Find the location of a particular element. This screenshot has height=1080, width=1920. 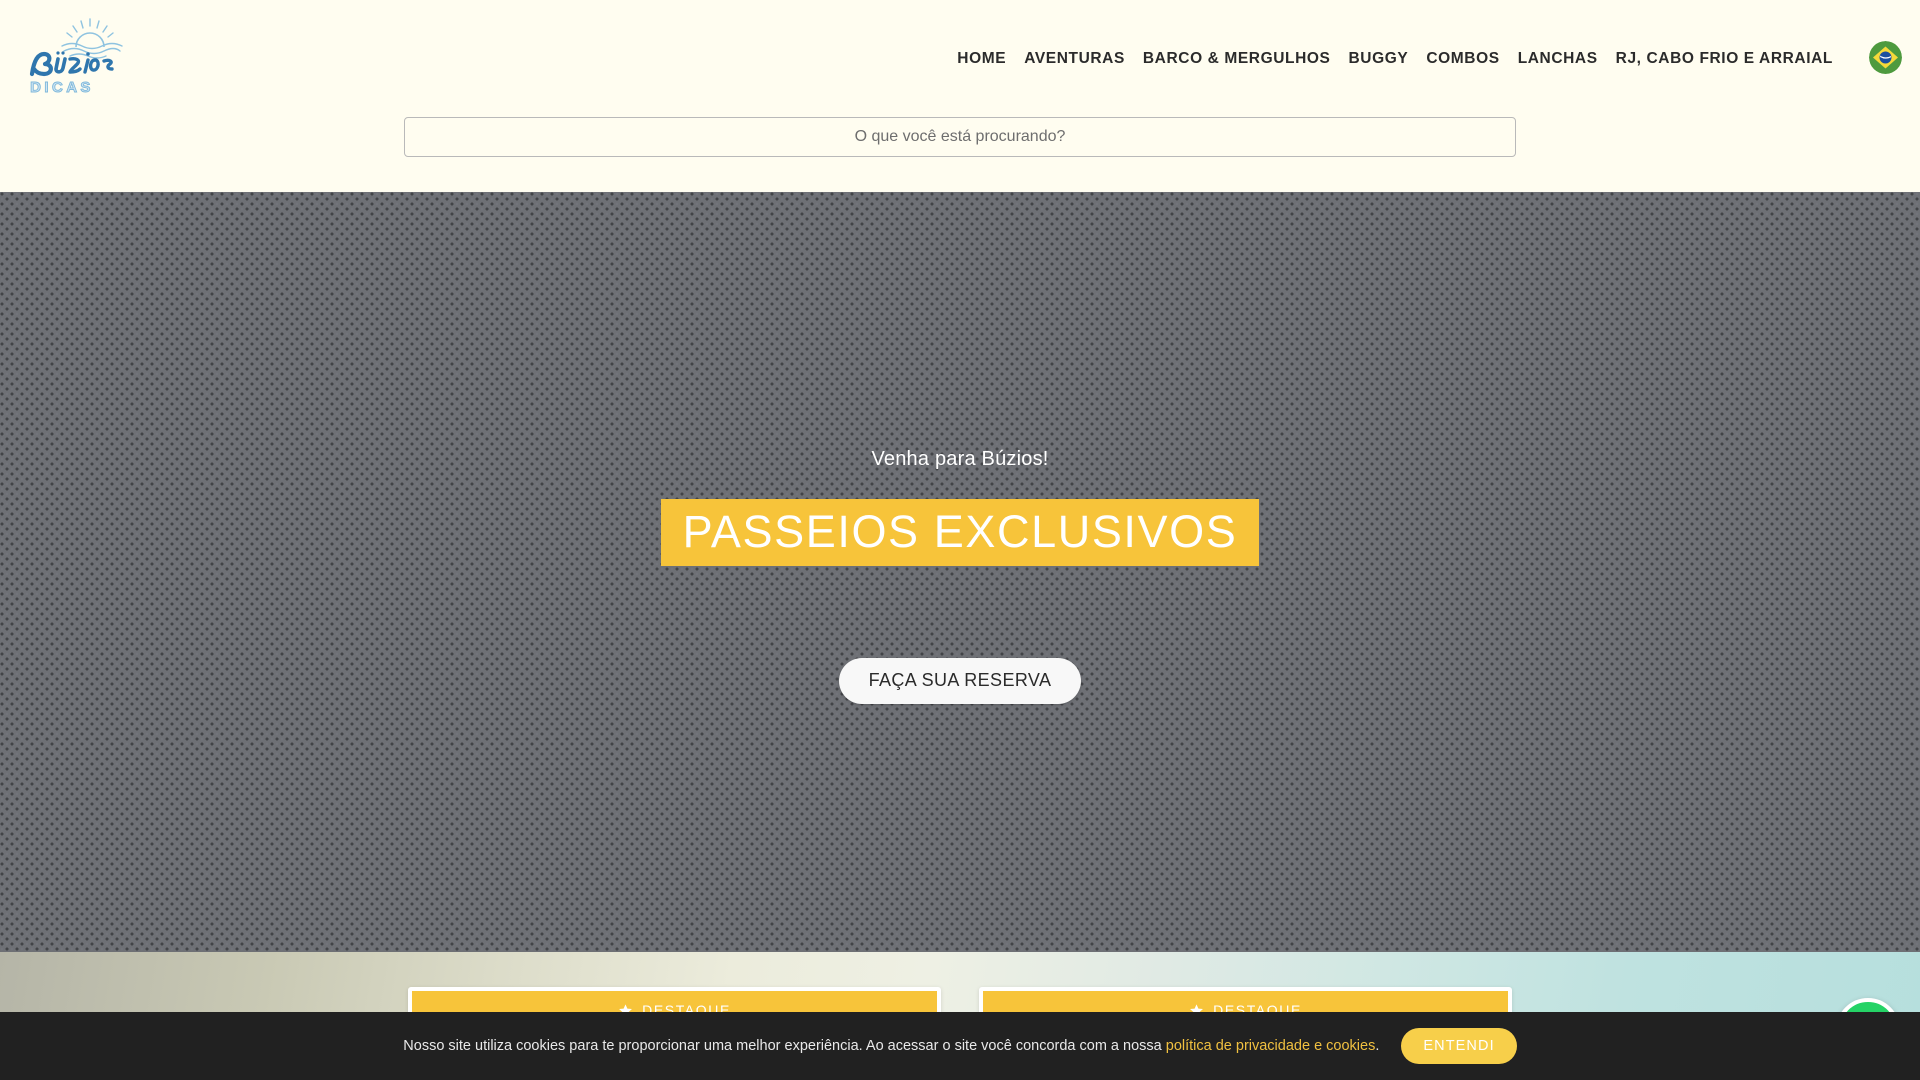

nav-home: HOME is located at coordinates (981, 59).